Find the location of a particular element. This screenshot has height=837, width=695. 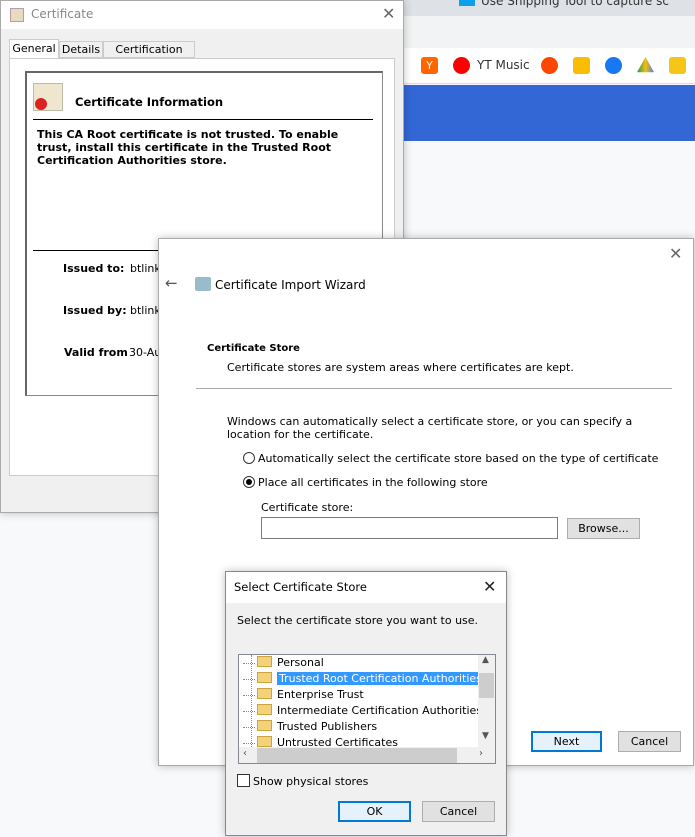

horizontal-scrollbar: ‹ › is located at coordinates (367, 755).